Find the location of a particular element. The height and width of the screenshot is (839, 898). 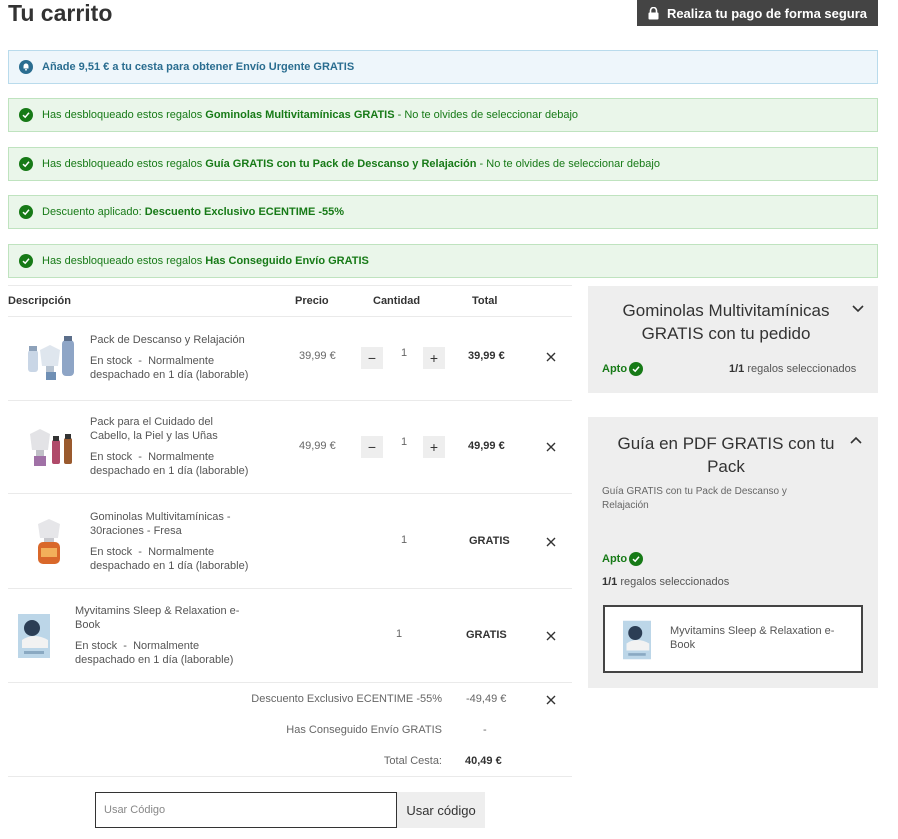

secure-payment-button: Realiza tu pago de forma segura is located at coordinates (757, 13).